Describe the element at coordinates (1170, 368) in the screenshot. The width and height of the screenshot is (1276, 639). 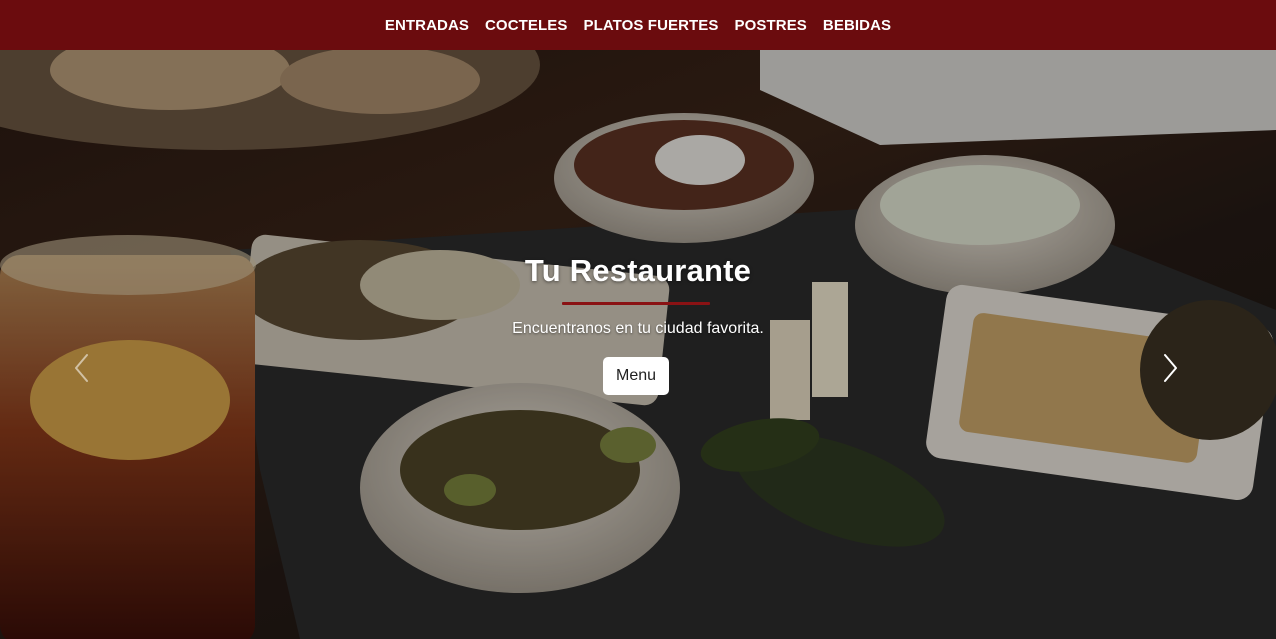
I see `chevron-right-icon` at that location.